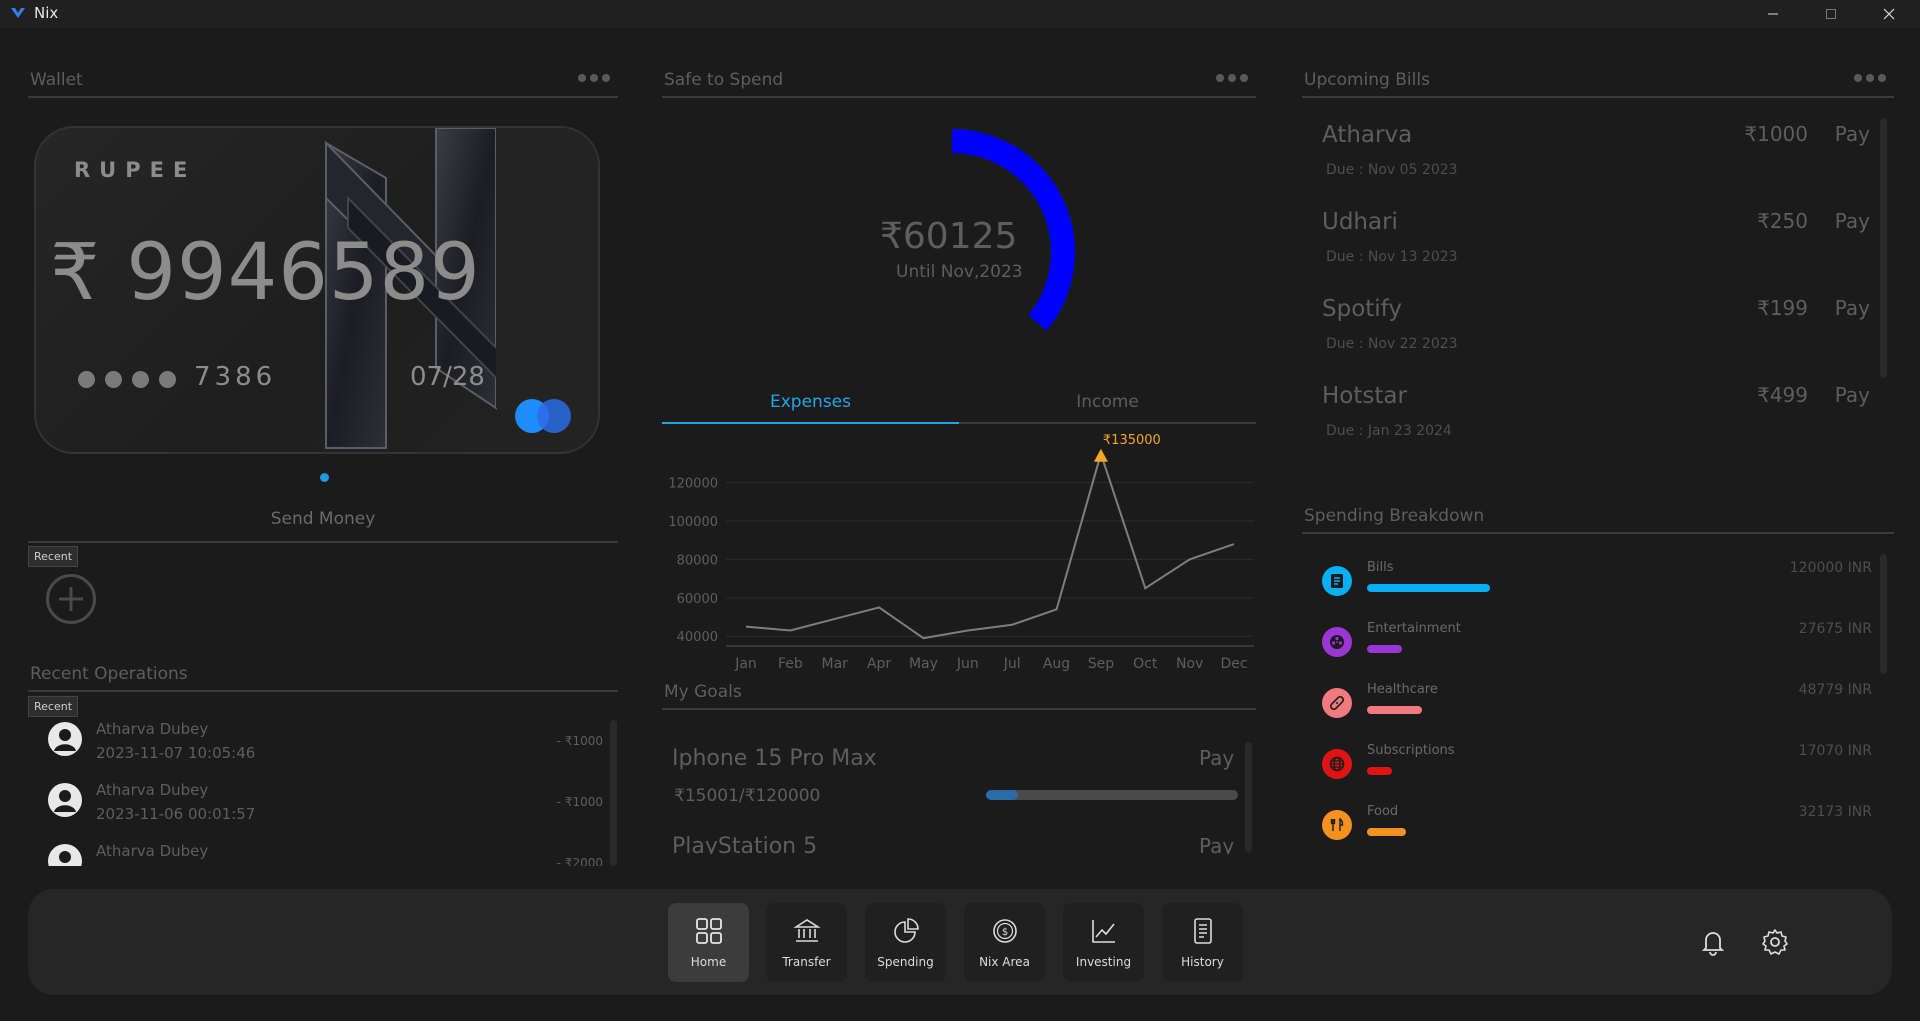 The image size is (1920, 1021). I want to click on x-tick-label: Jul, so click(1012, 664).